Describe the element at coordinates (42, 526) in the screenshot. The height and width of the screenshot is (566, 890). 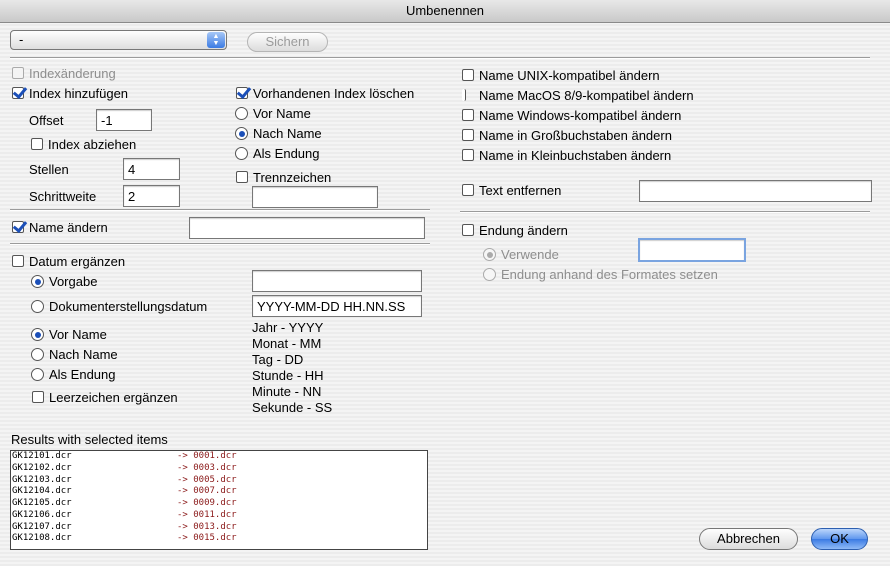
I see `result-source: GK12107.dcr` at that location.